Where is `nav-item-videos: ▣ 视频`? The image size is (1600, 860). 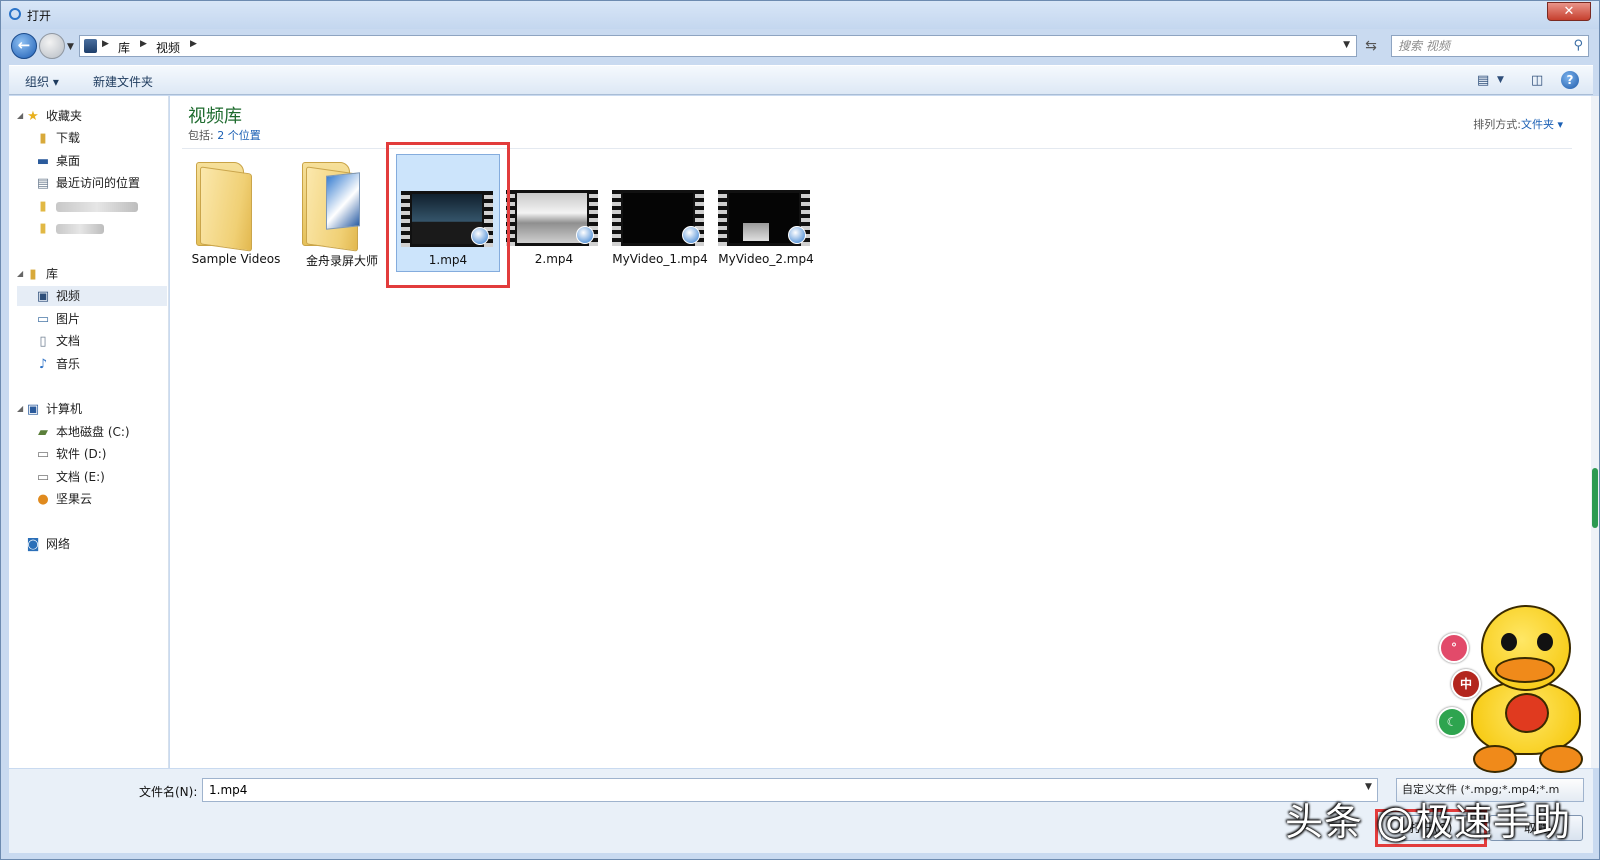
nav-item-videos: ▣ 视频 is located at coordinates (92, 296).